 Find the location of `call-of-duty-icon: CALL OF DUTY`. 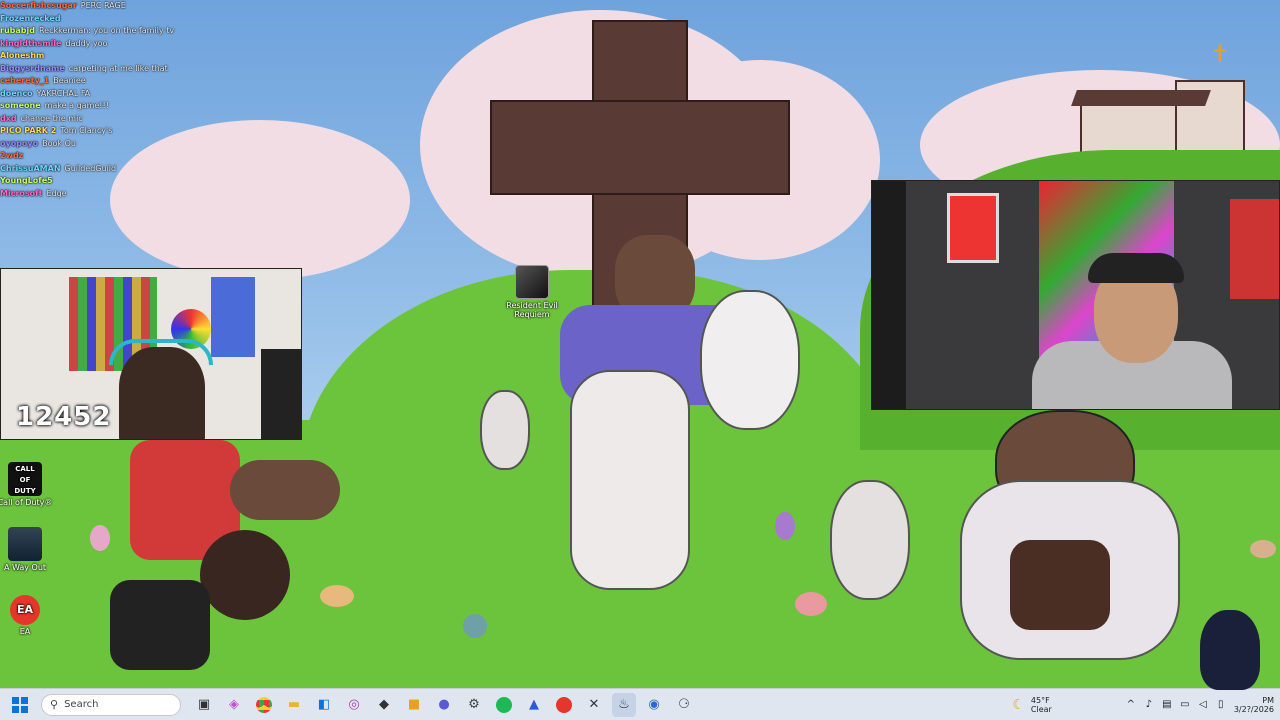

call-of-duty-icon: CALL OF DUTY is located at coordinates (25, 479).